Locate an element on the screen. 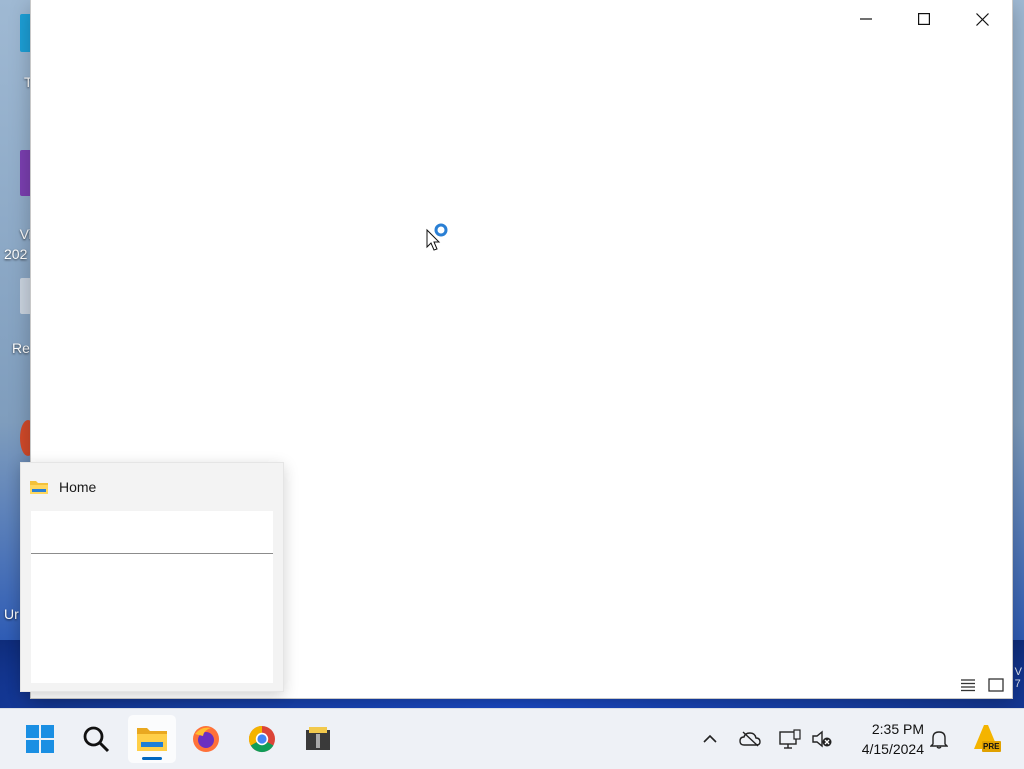  windows-logo-icon is located at coordinates (40, 739).